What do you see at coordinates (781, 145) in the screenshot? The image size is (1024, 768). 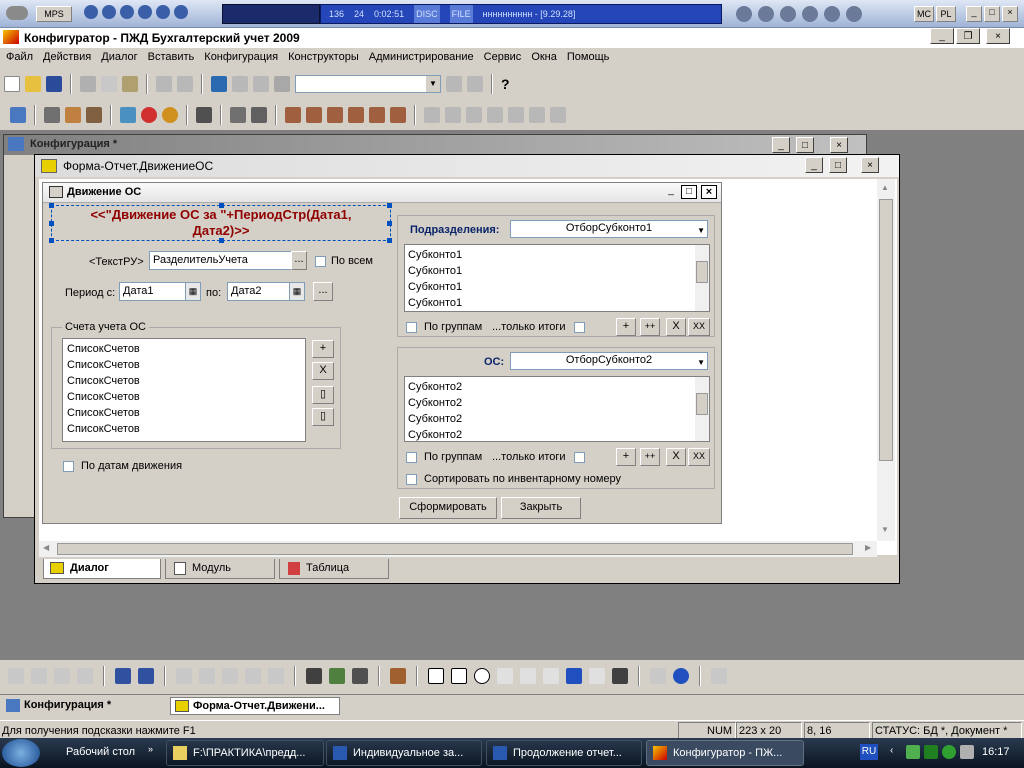 I see `config-minimize-button: _` at bounding box center [781, 145].